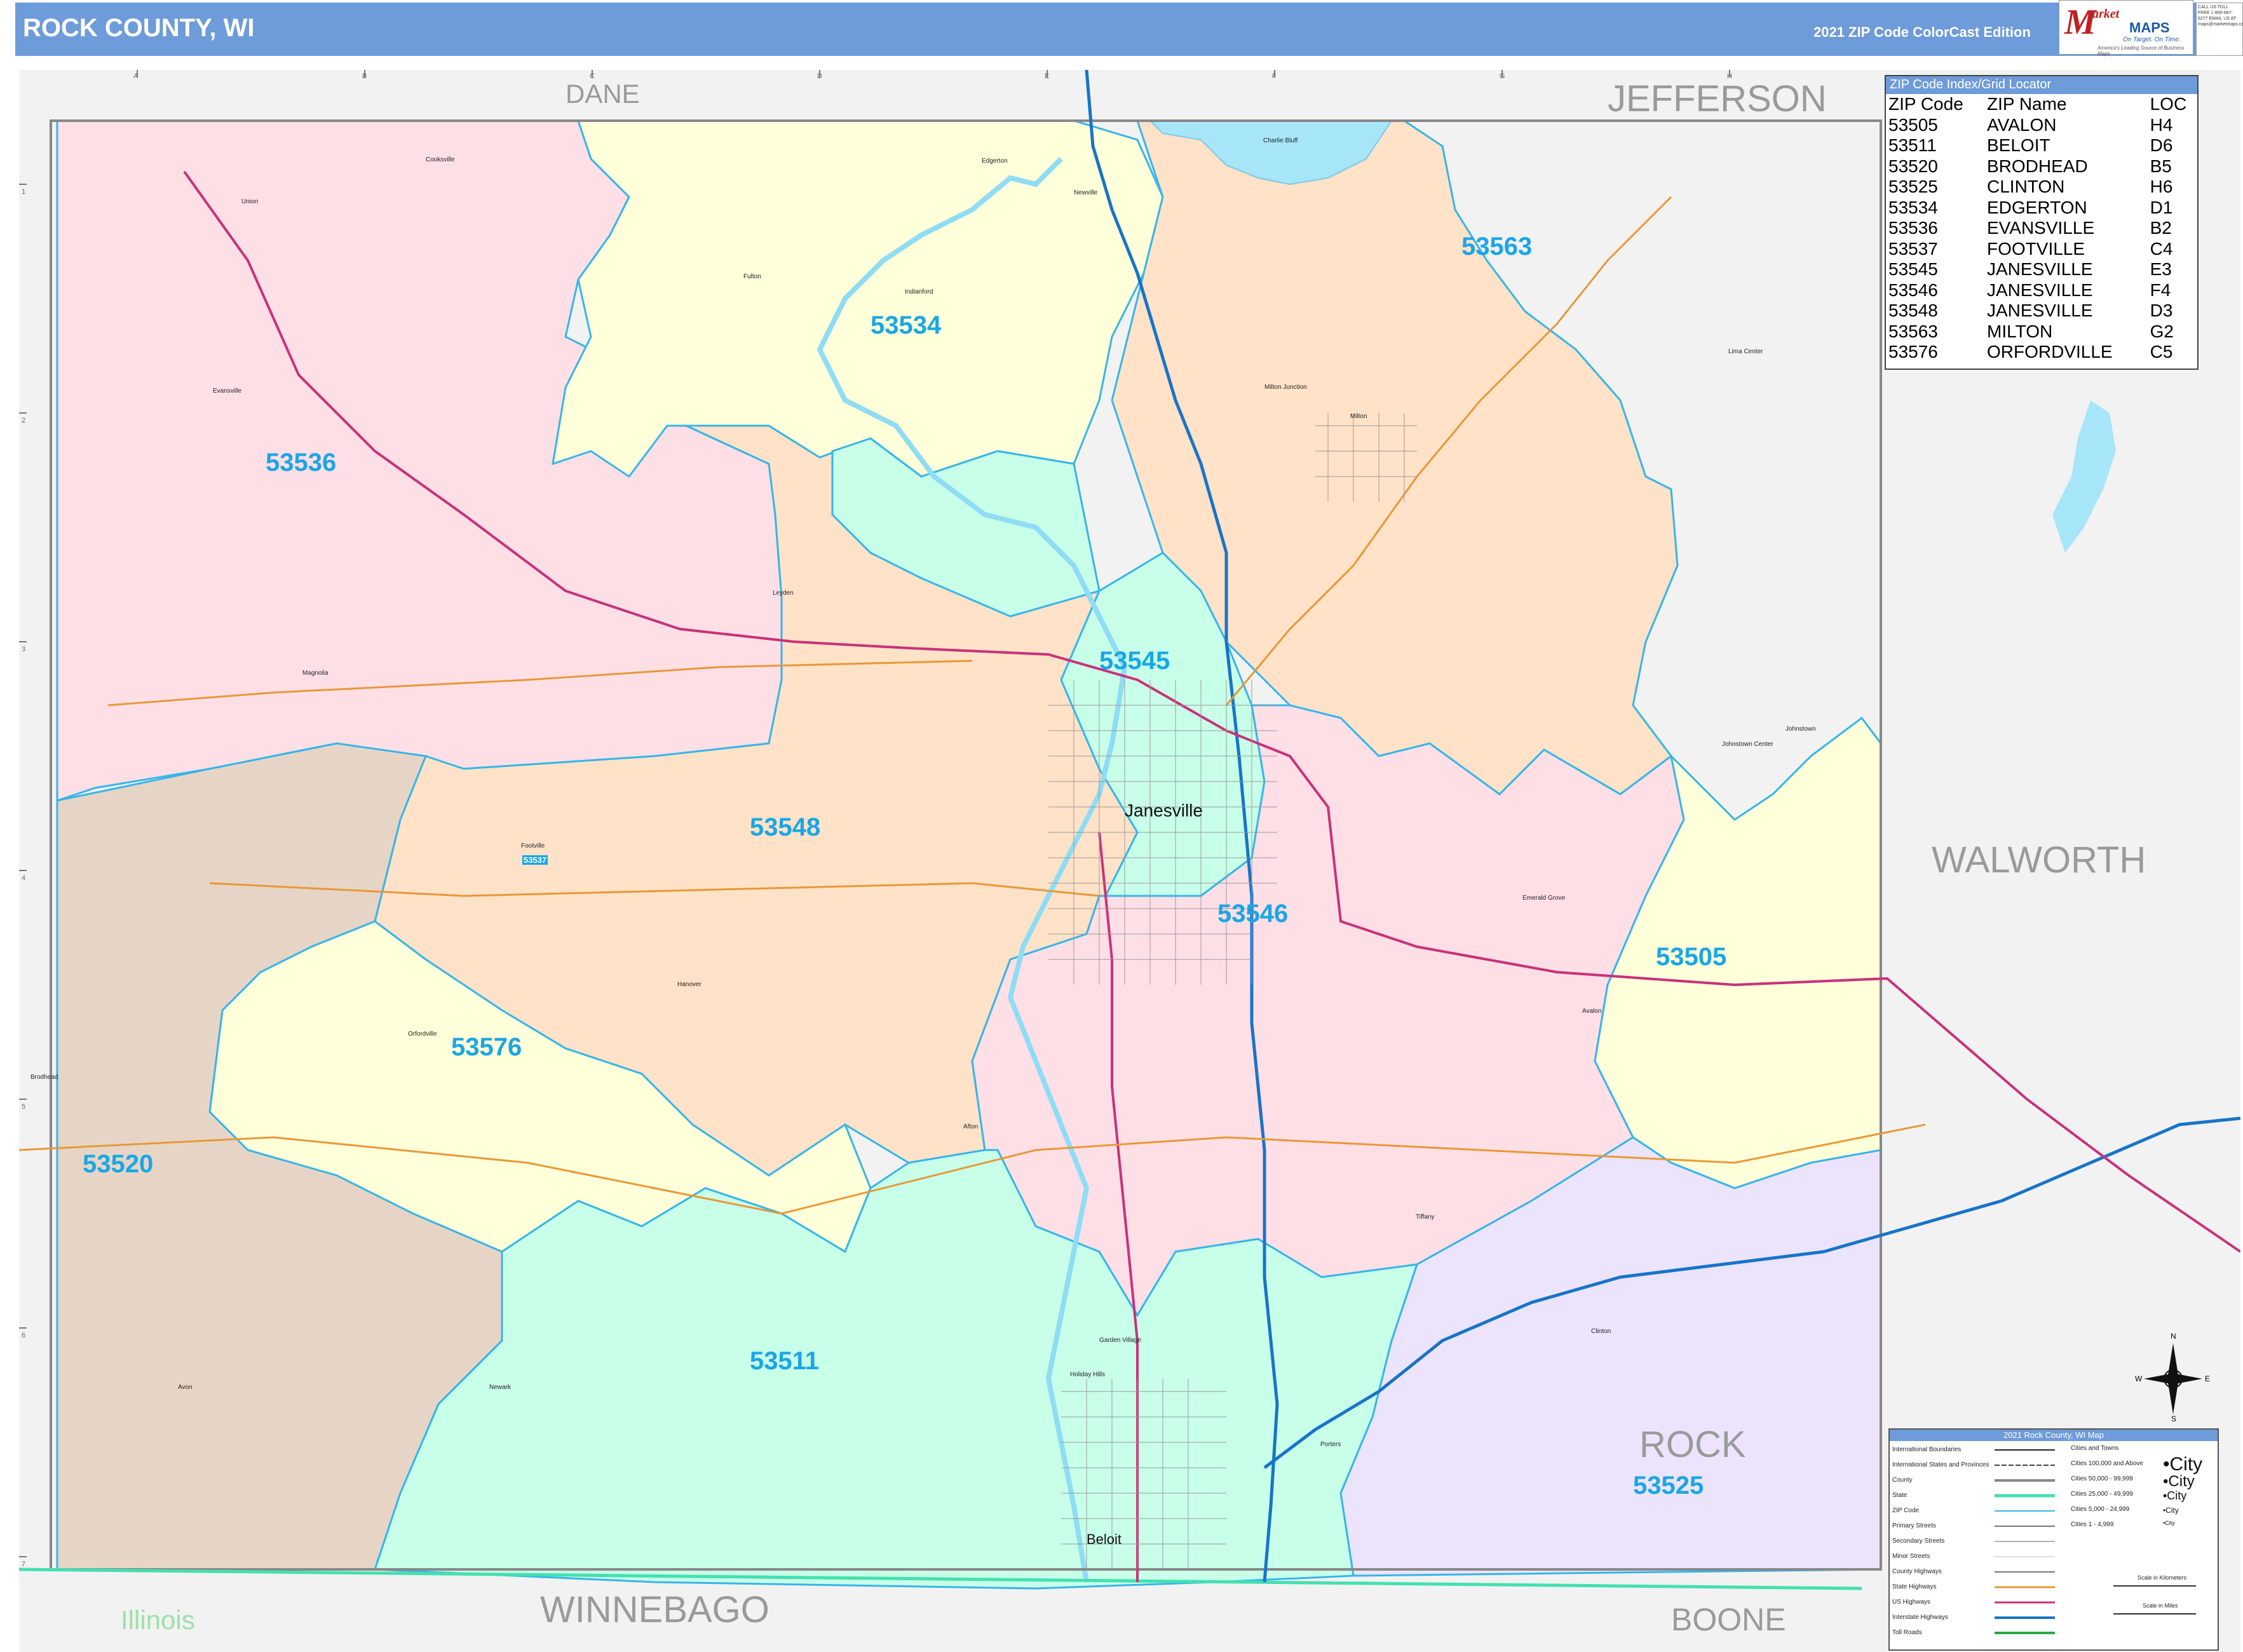 The height and width of the screenshot is (1652, 2243). What do you see at coordinates (1253, 914) in the screenshot?
I see `zip-label-53546: 53546` at bounding box center [1253, 914].